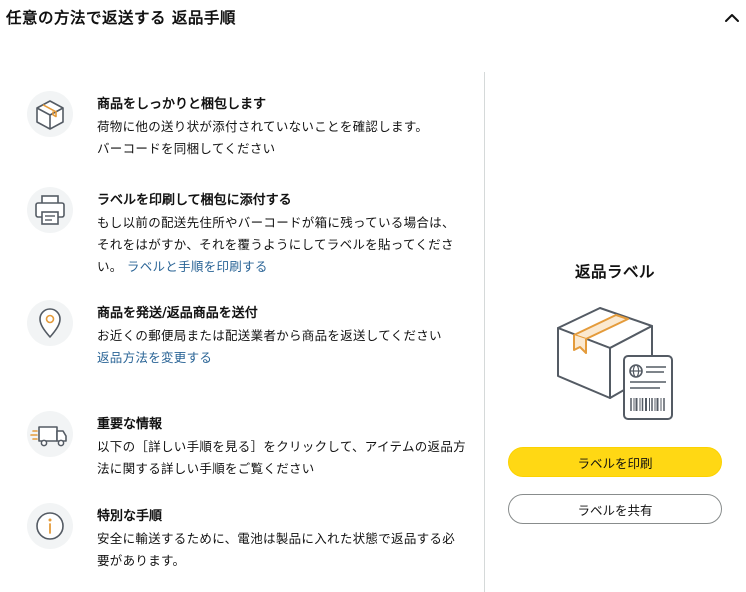 This screenshot has width=746, height=592. What do you see at coordinates (615, 357) in the screenshot?
I see `package-label-icon` at bounding box center [615, 357].